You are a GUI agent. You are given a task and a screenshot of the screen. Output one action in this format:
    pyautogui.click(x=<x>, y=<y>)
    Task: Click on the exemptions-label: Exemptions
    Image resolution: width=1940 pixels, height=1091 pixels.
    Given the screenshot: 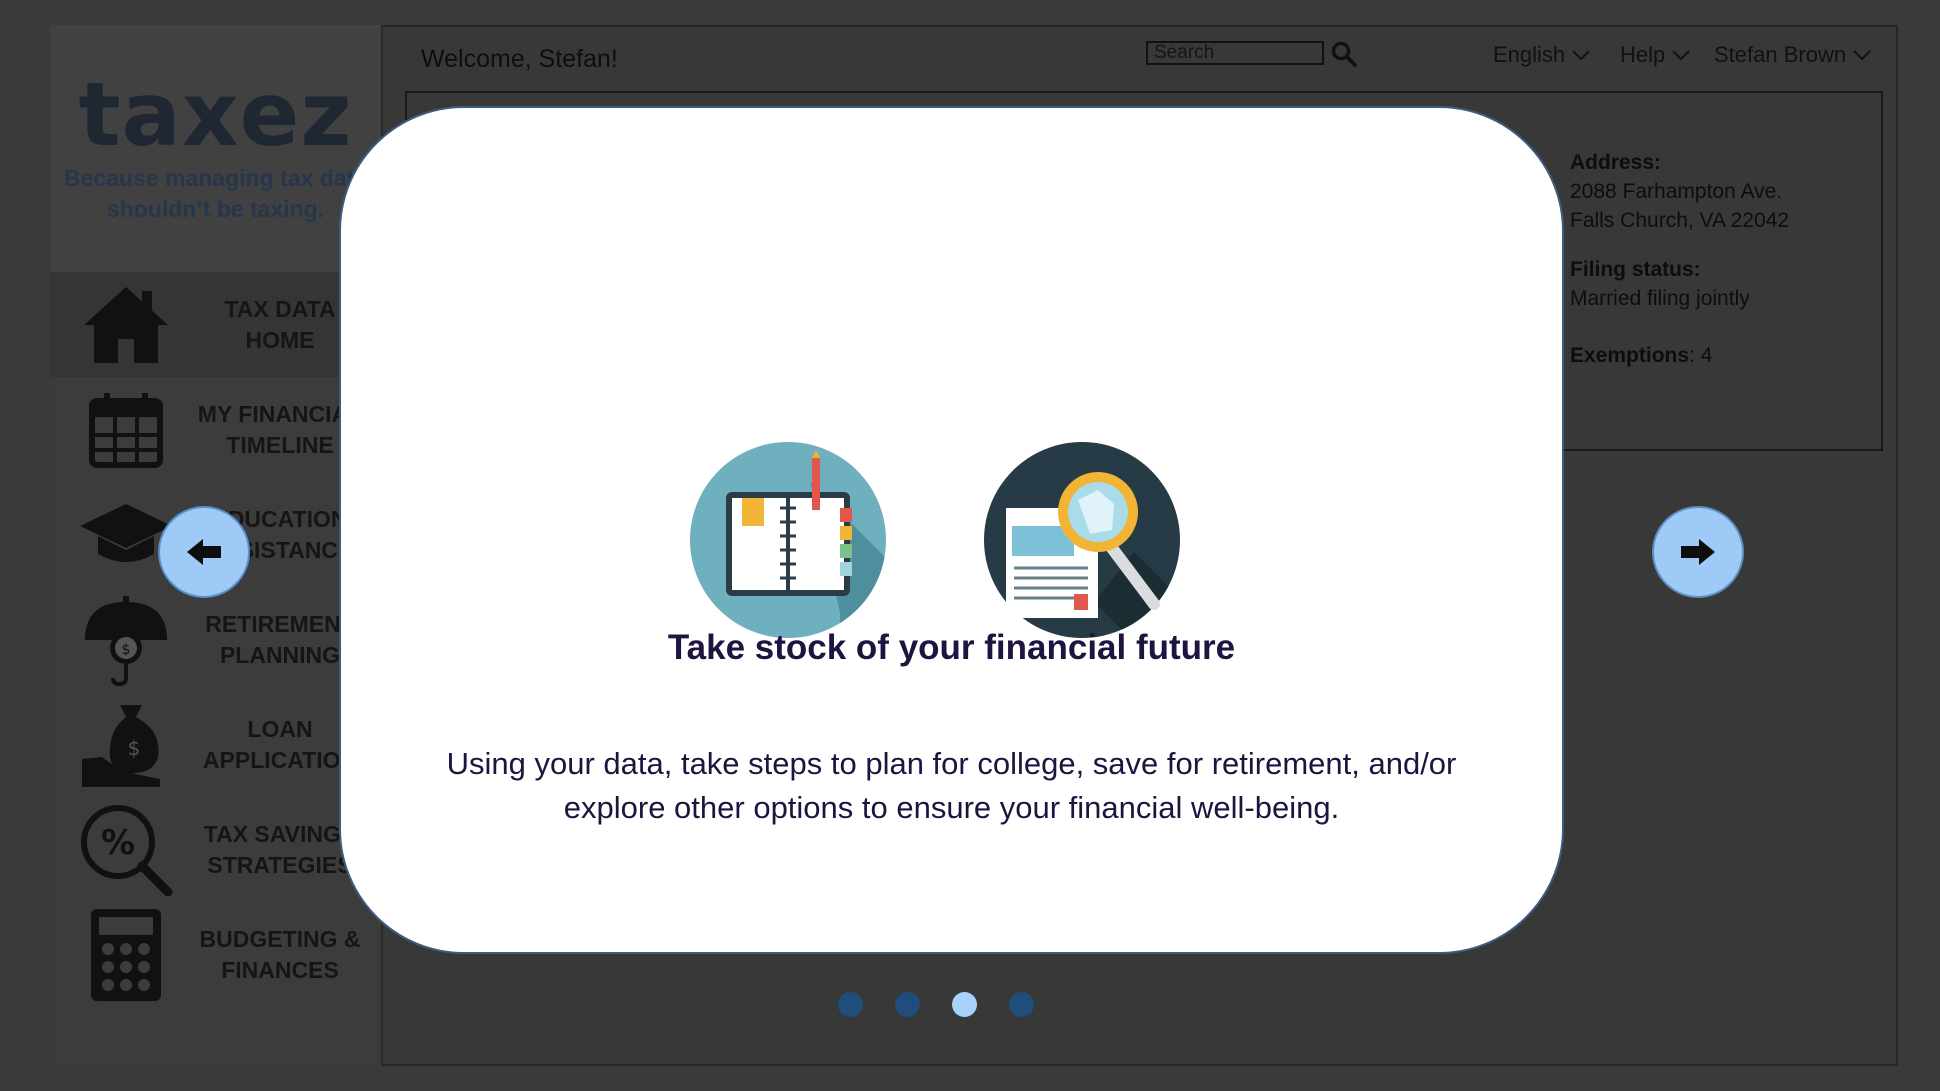 What is the action you would take?
    pyautogui.click(x=1630, y=355)
    